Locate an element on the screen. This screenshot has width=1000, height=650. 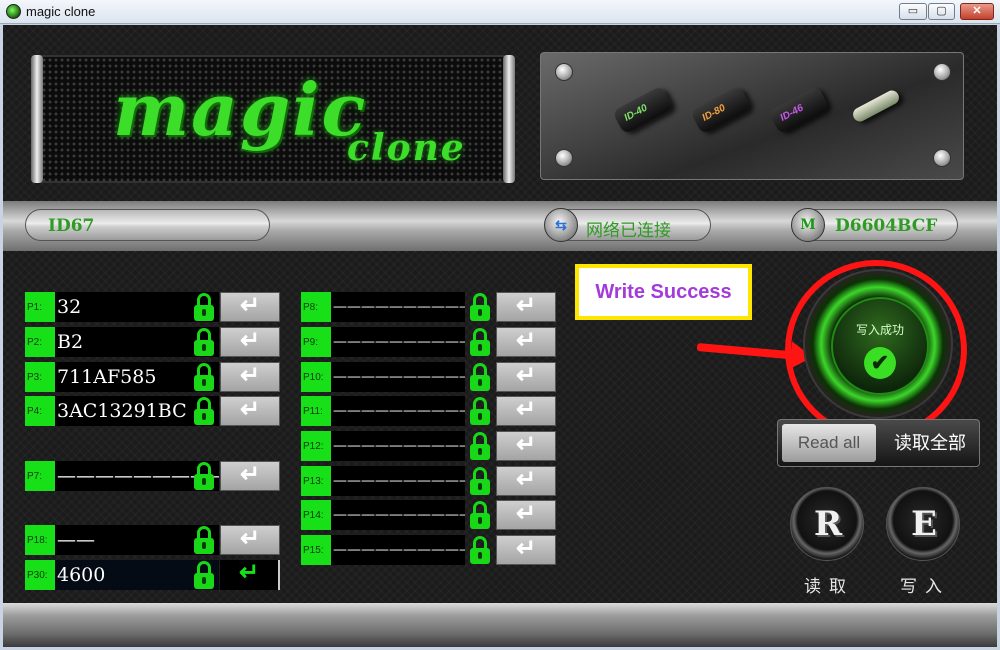
enter-button-active: ↵ is located at coordinates (250, 575).